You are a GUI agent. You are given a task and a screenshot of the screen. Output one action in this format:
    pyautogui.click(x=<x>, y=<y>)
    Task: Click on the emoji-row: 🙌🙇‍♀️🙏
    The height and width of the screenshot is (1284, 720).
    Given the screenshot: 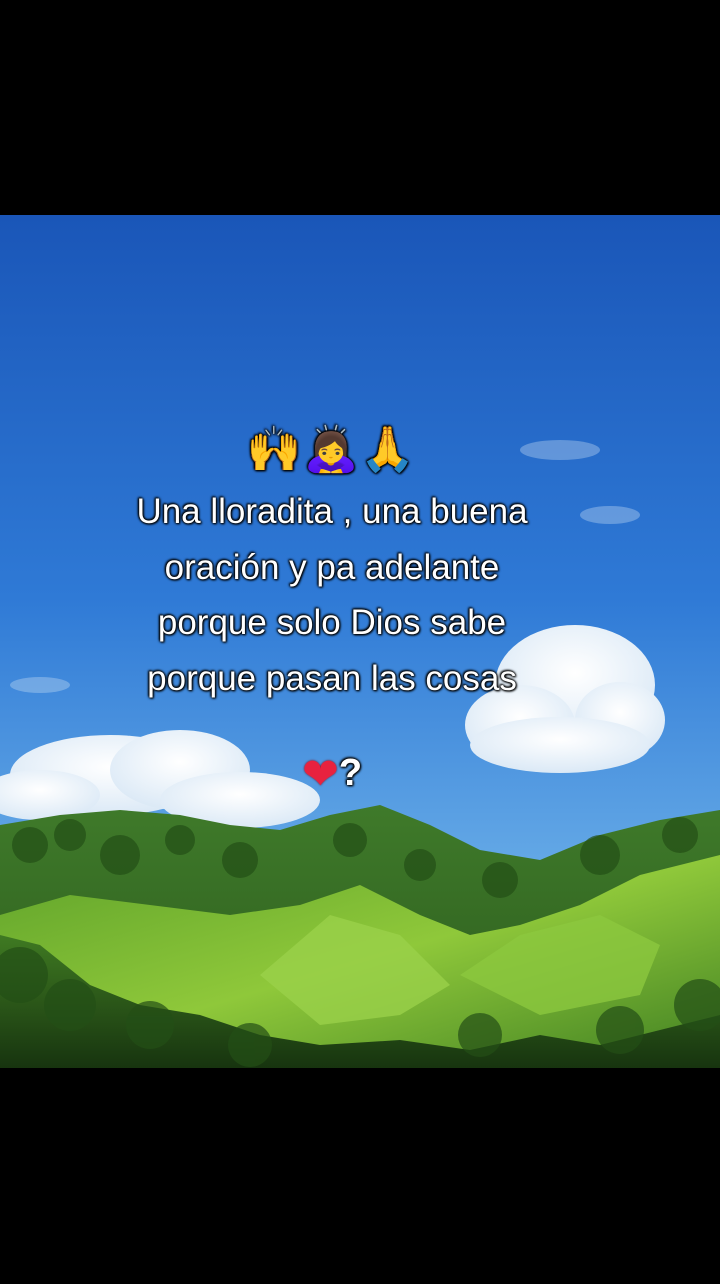 What is the action you would take?
    pyautogui.click(x=332, y=452)
    